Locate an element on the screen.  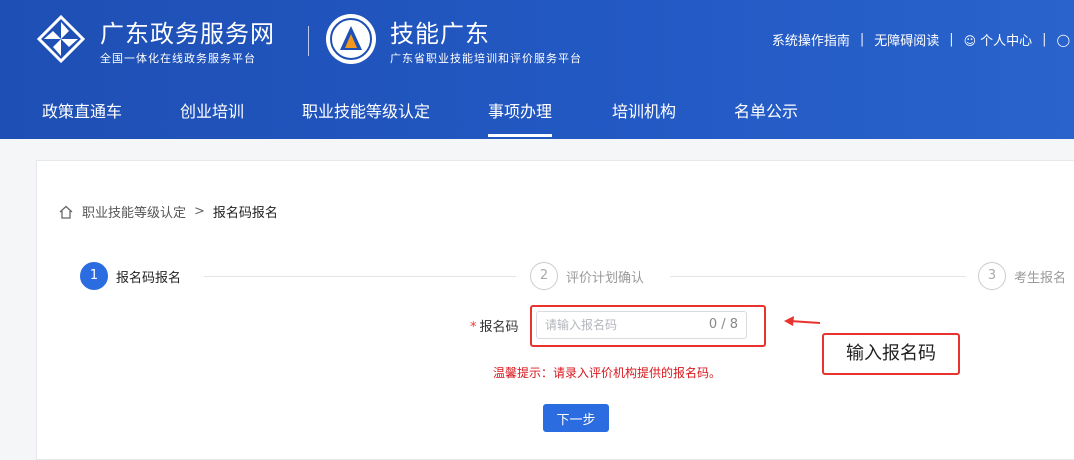
nav-item-policy: 政策直通车 is located at coordinates (82, 115).